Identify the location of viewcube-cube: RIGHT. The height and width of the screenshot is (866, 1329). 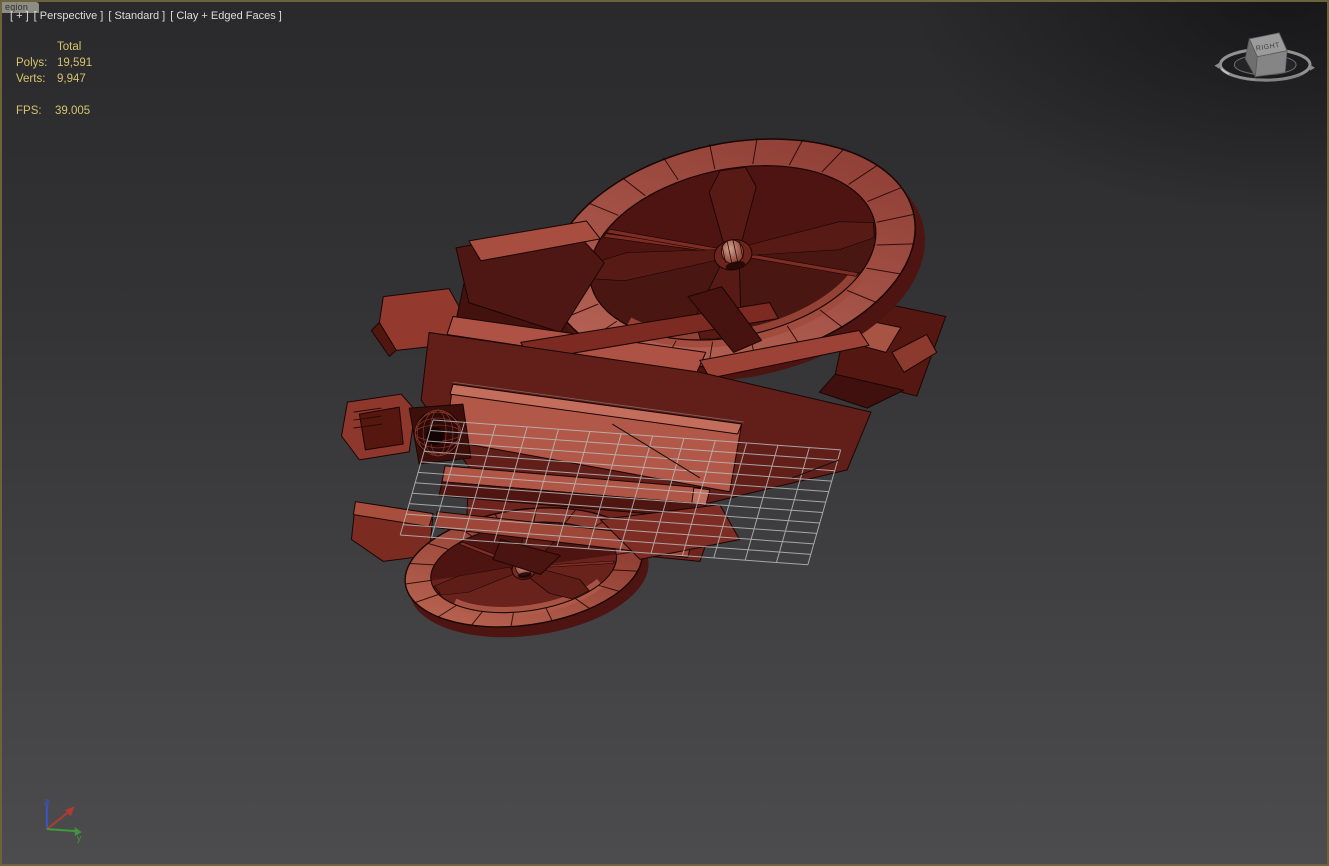
(1266, 55).